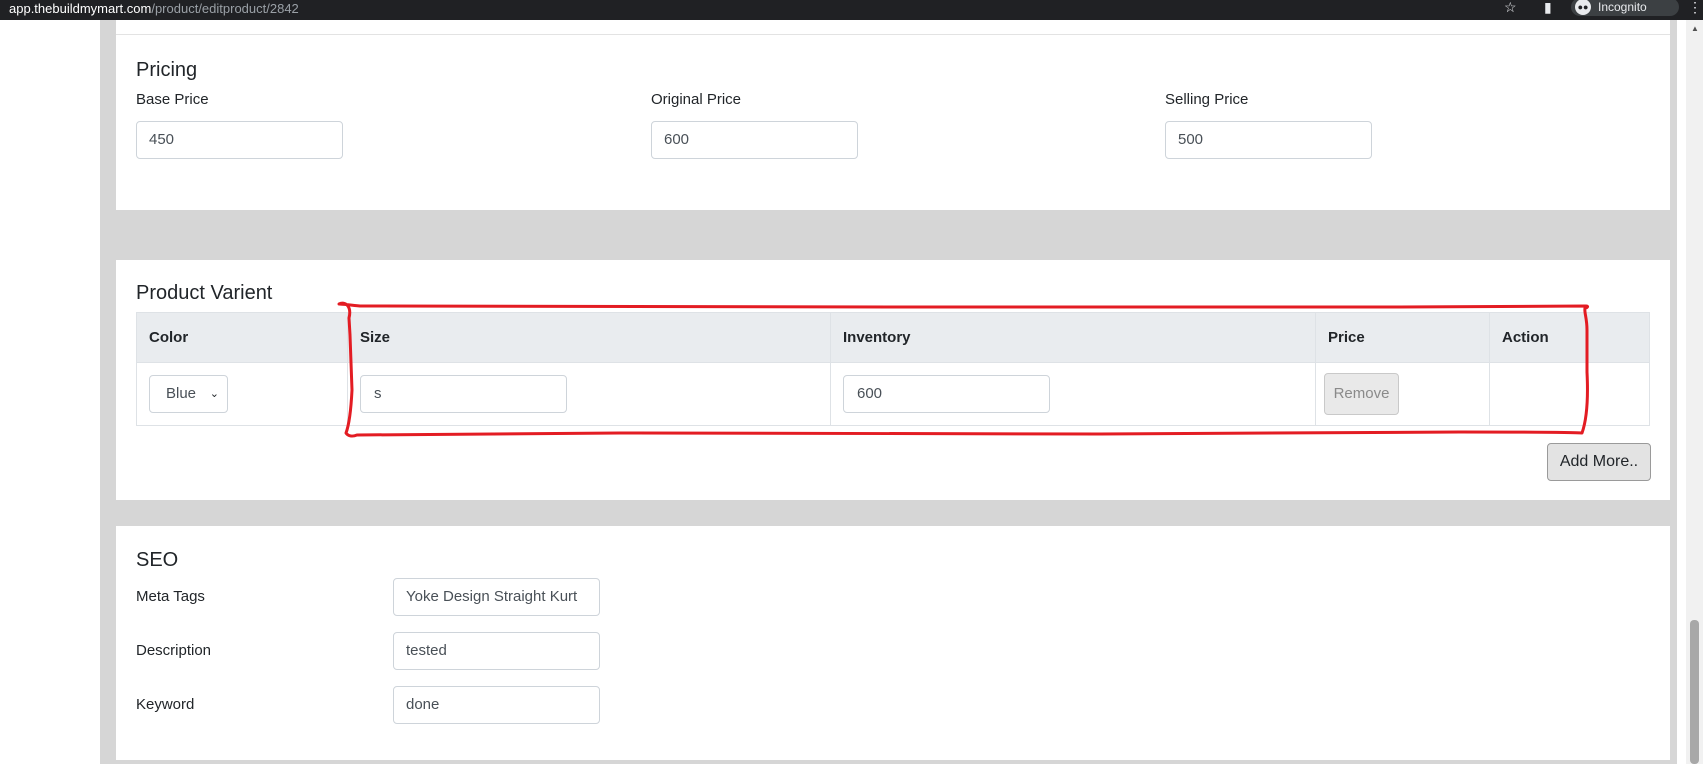 The image size is (1703, 764). I want to click on side-panel-icon: ▮, so click(1548, 7).